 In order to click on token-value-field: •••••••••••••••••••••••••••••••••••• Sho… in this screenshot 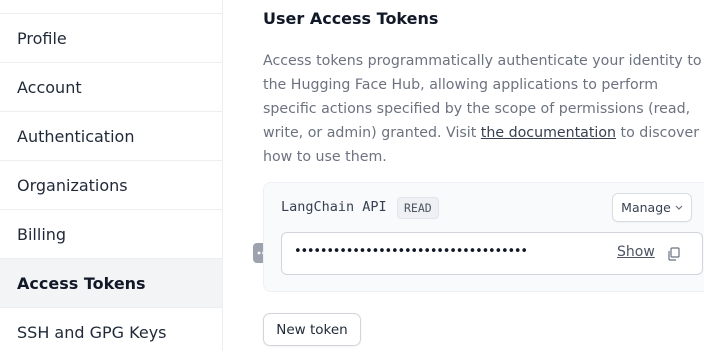, I will do `click(492, 253)`.